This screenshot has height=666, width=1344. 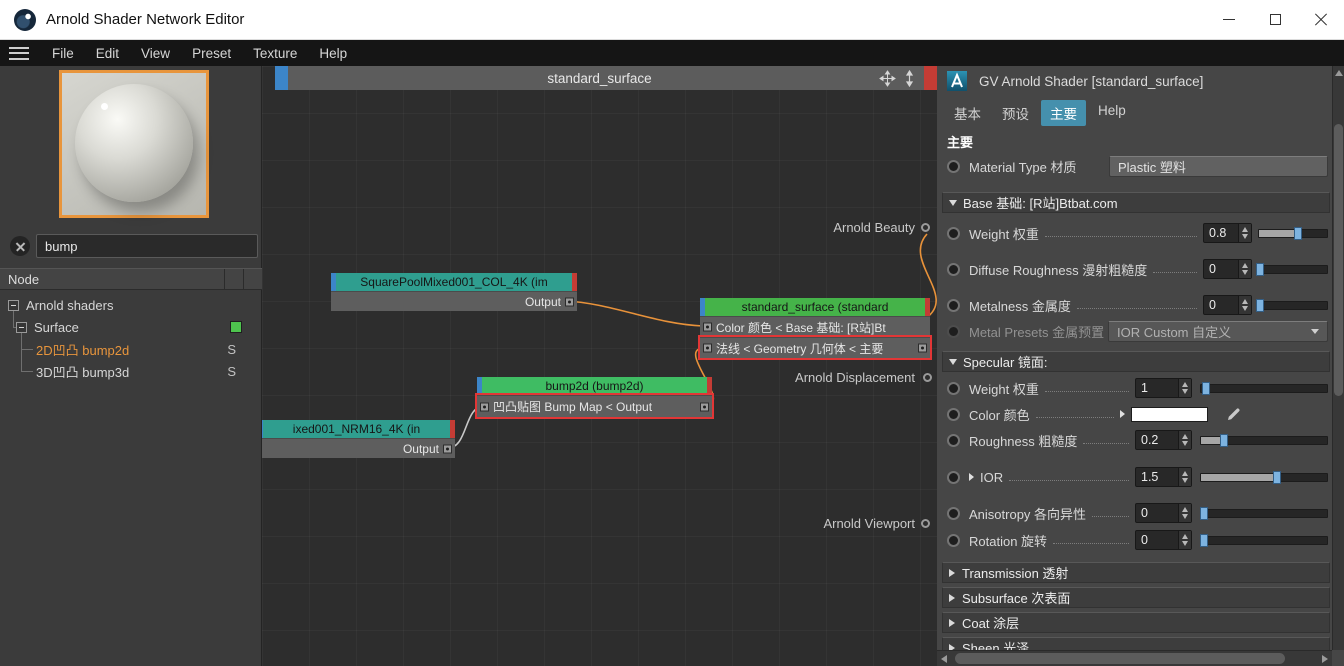 What do you see at coordinates (1169, 414) in the screenshot?
I see `specular-color-swatch` at bounding box center [1169, 414].